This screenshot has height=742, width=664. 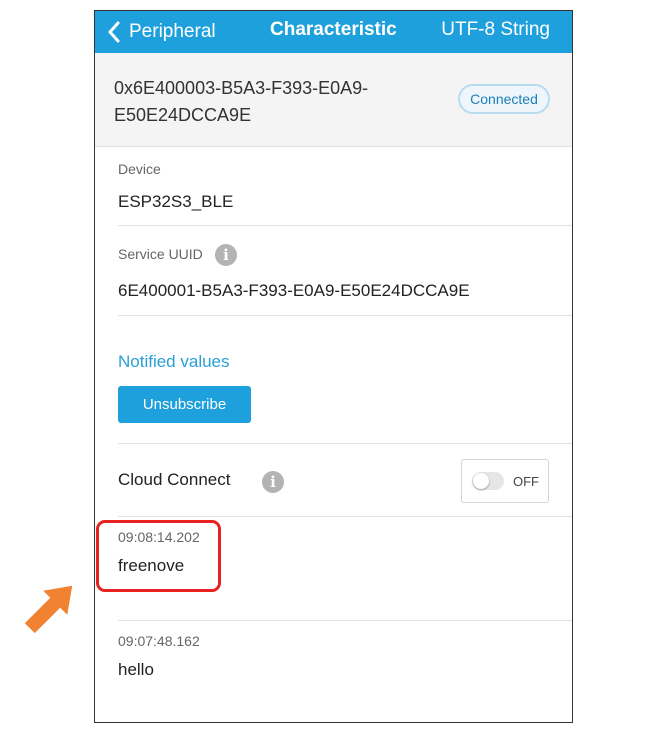 I want to click on service-uuid-info-icon: i, so click(x=226, y=255).